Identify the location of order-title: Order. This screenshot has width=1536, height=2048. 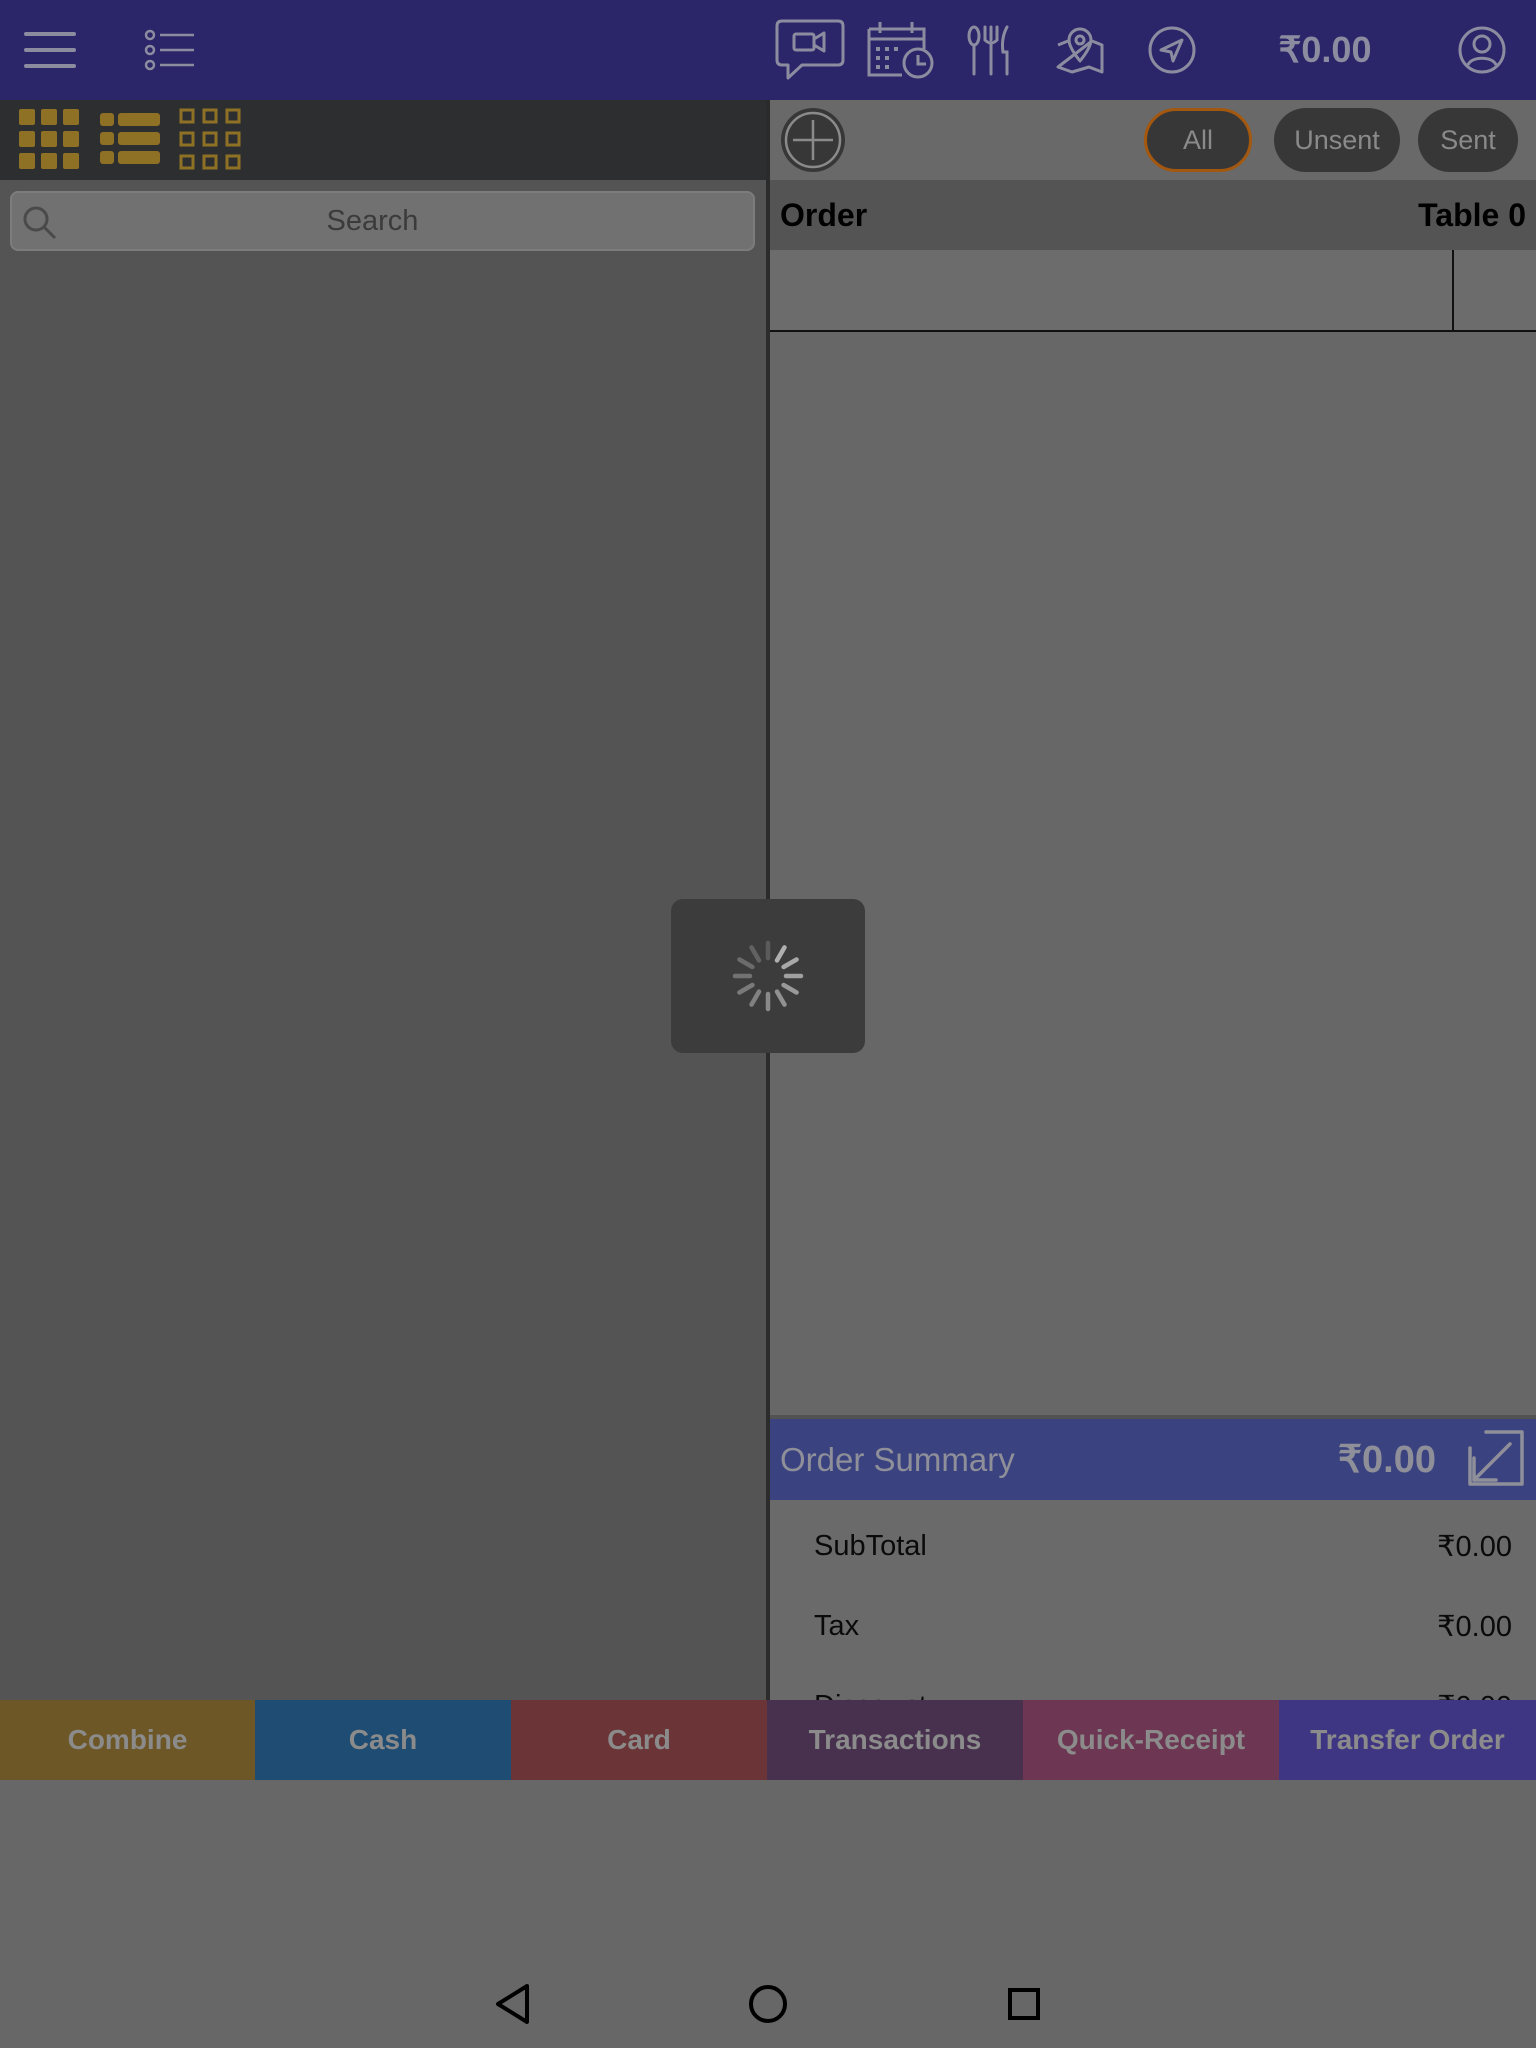
(824, 214).